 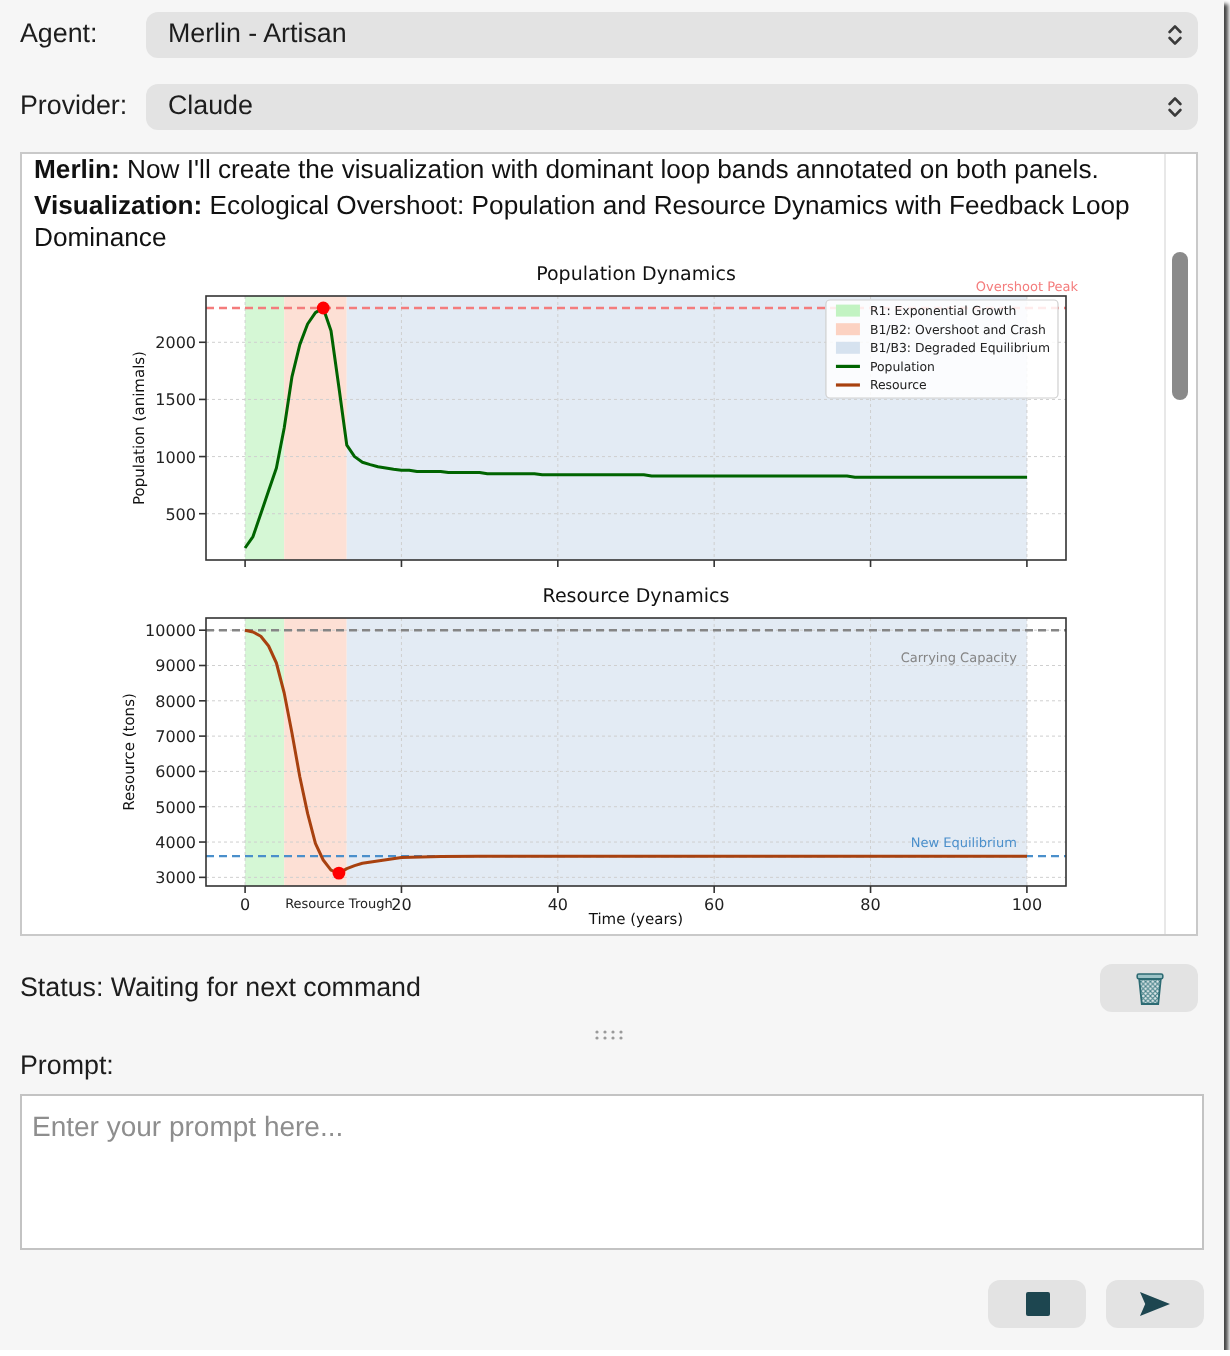 What do you see at coordinates (557, 905) in the screenshot?
I see `tick-label: 40` at bounding box center [557, 905].